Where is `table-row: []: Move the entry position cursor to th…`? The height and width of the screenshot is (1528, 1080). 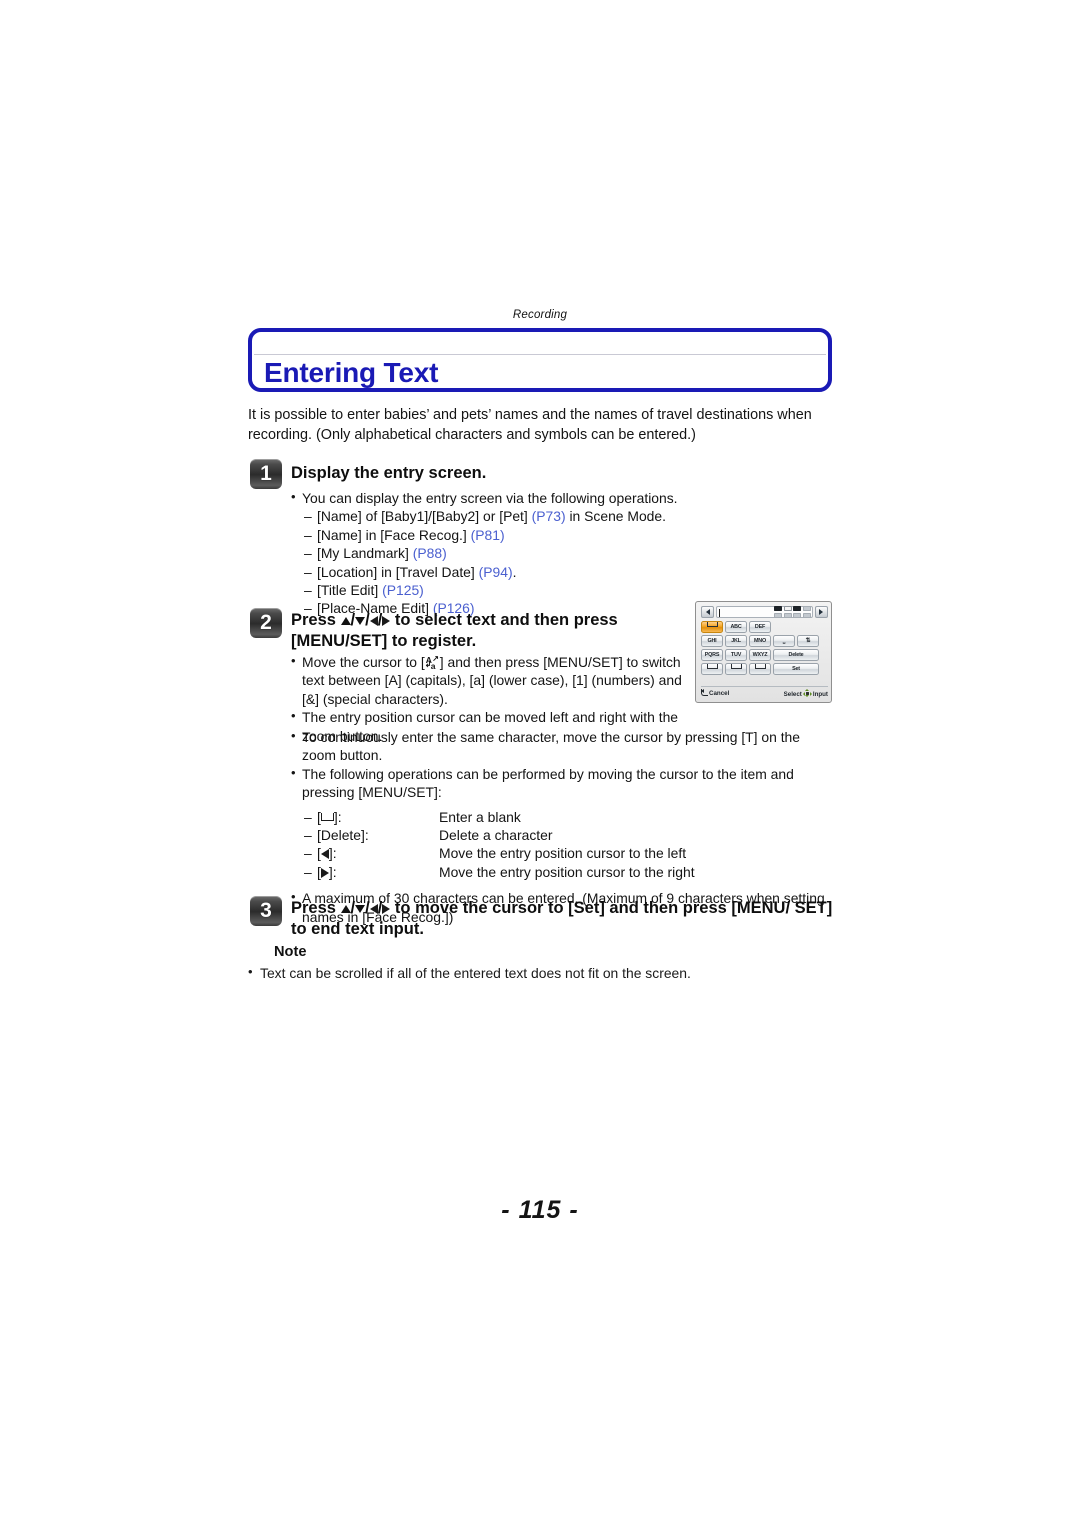
table-row: []: Move the entry position cursor to th… is located at coordinates (499, 853).